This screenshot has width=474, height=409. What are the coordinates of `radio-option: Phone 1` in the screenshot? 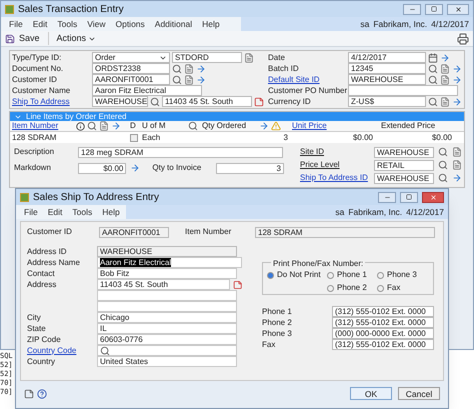 It's located at (352, 275).